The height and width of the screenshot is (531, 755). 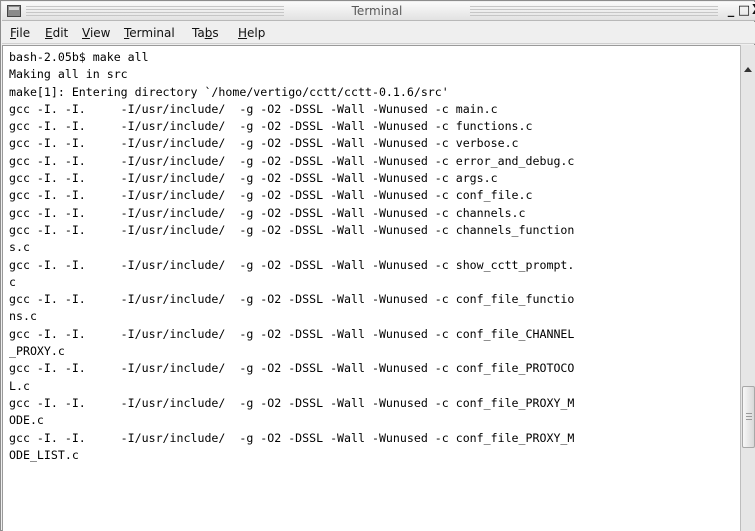 What do you see at coordinates (747, 288) in the screenshot?
I see `vertical-scrollbar` at bounding box center [747, 288].